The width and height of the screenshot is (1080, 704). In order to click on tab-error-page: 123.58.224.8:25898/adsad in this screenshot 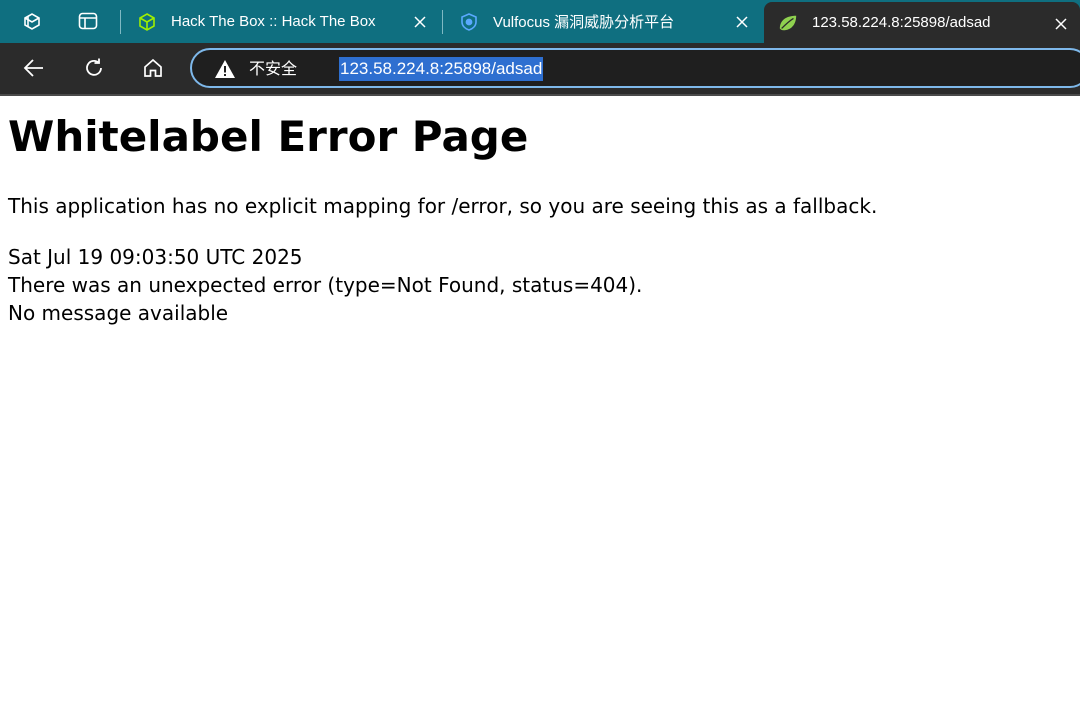, I will do `click(922, 22)`.